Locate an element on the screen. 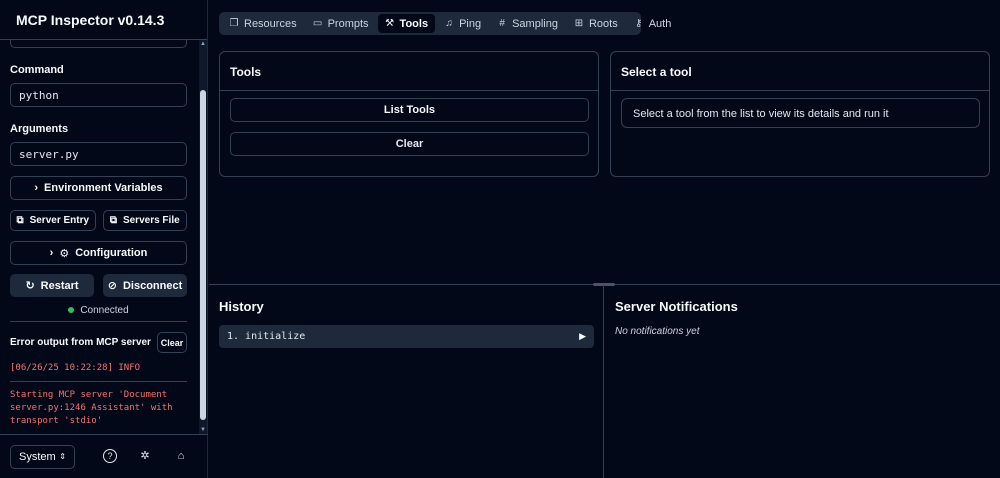  tab-tools: ⚒ Tools is located at coordinates (406, 23).